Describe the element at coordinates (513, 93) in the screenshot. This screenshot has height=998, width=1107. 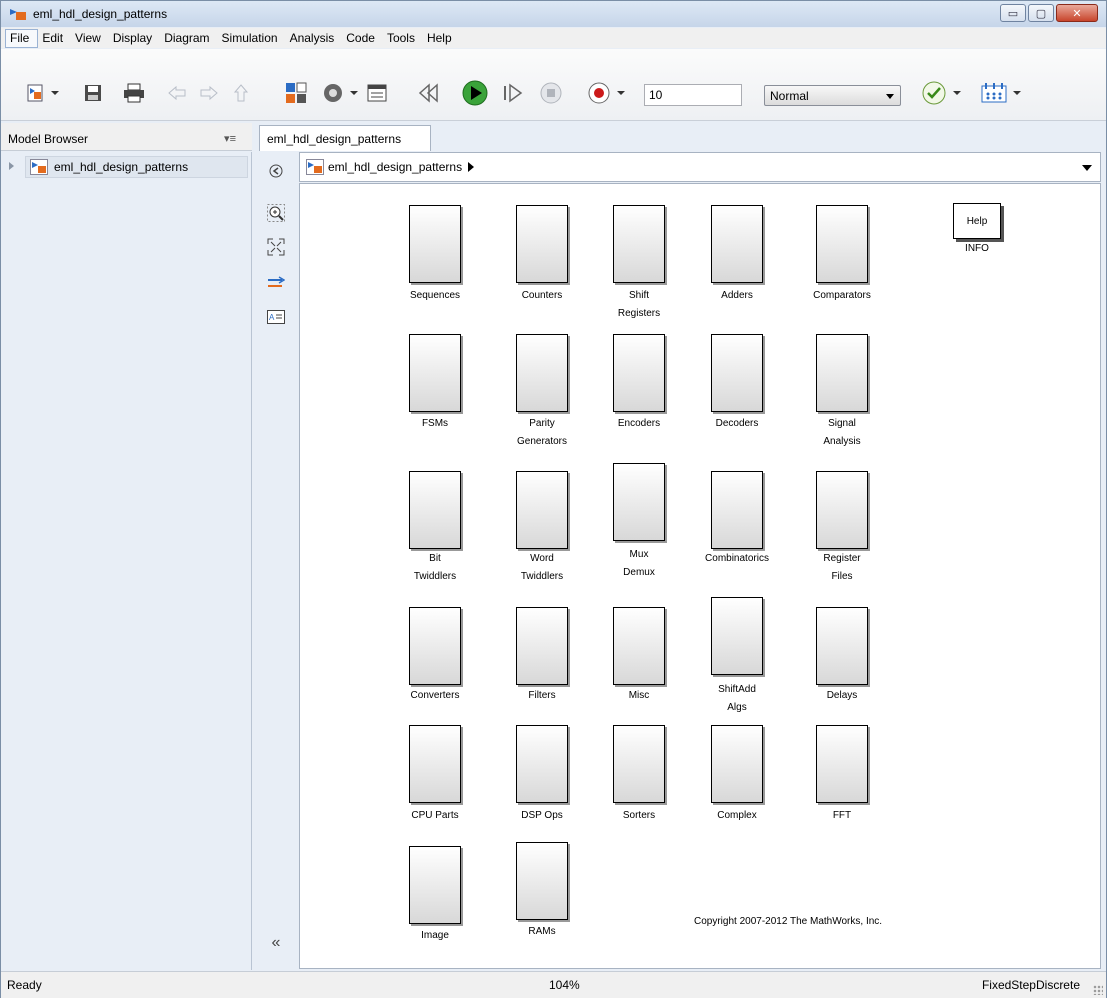
I see `step-forward-button` at that location.